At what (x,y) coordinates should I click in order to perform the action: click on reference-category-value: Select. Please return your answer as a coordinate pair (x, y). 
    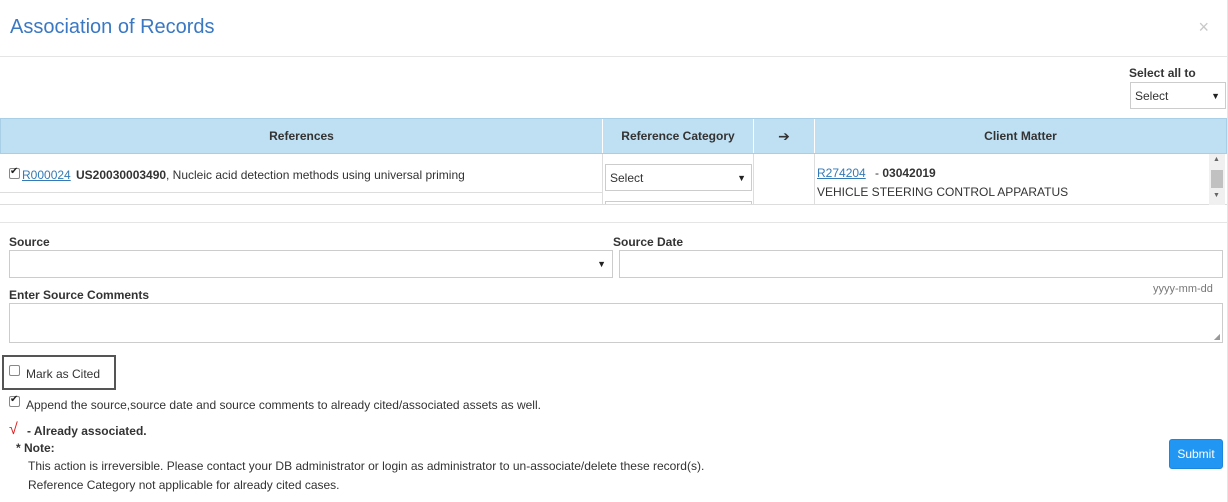
    Looking at the image, I should click on (627, 177).